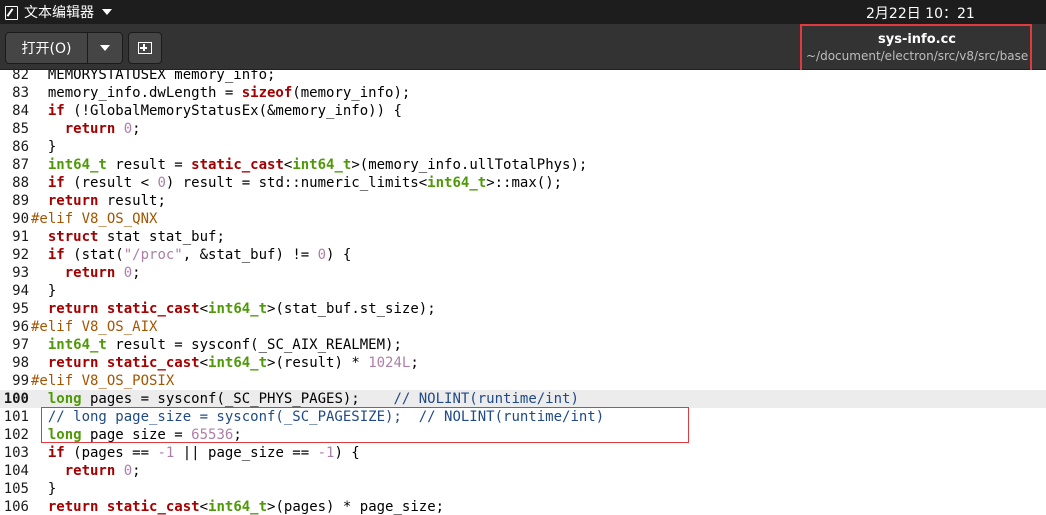 The image size is (1046, 515). What do you see at coordinates (20, 237) in the screenshot?
I see `line-number: 91` at bounding box center [20, 237].